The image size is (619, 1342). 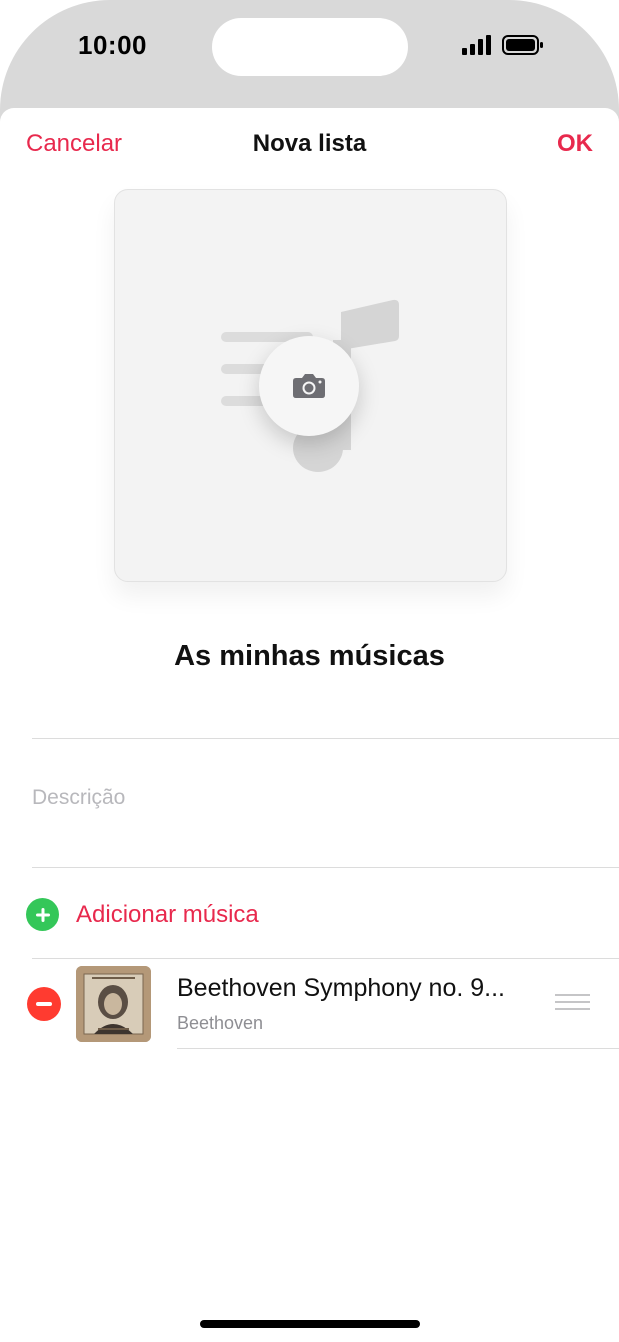 I want to click on nav-title: Nova lista, so click(x=309, y=143).